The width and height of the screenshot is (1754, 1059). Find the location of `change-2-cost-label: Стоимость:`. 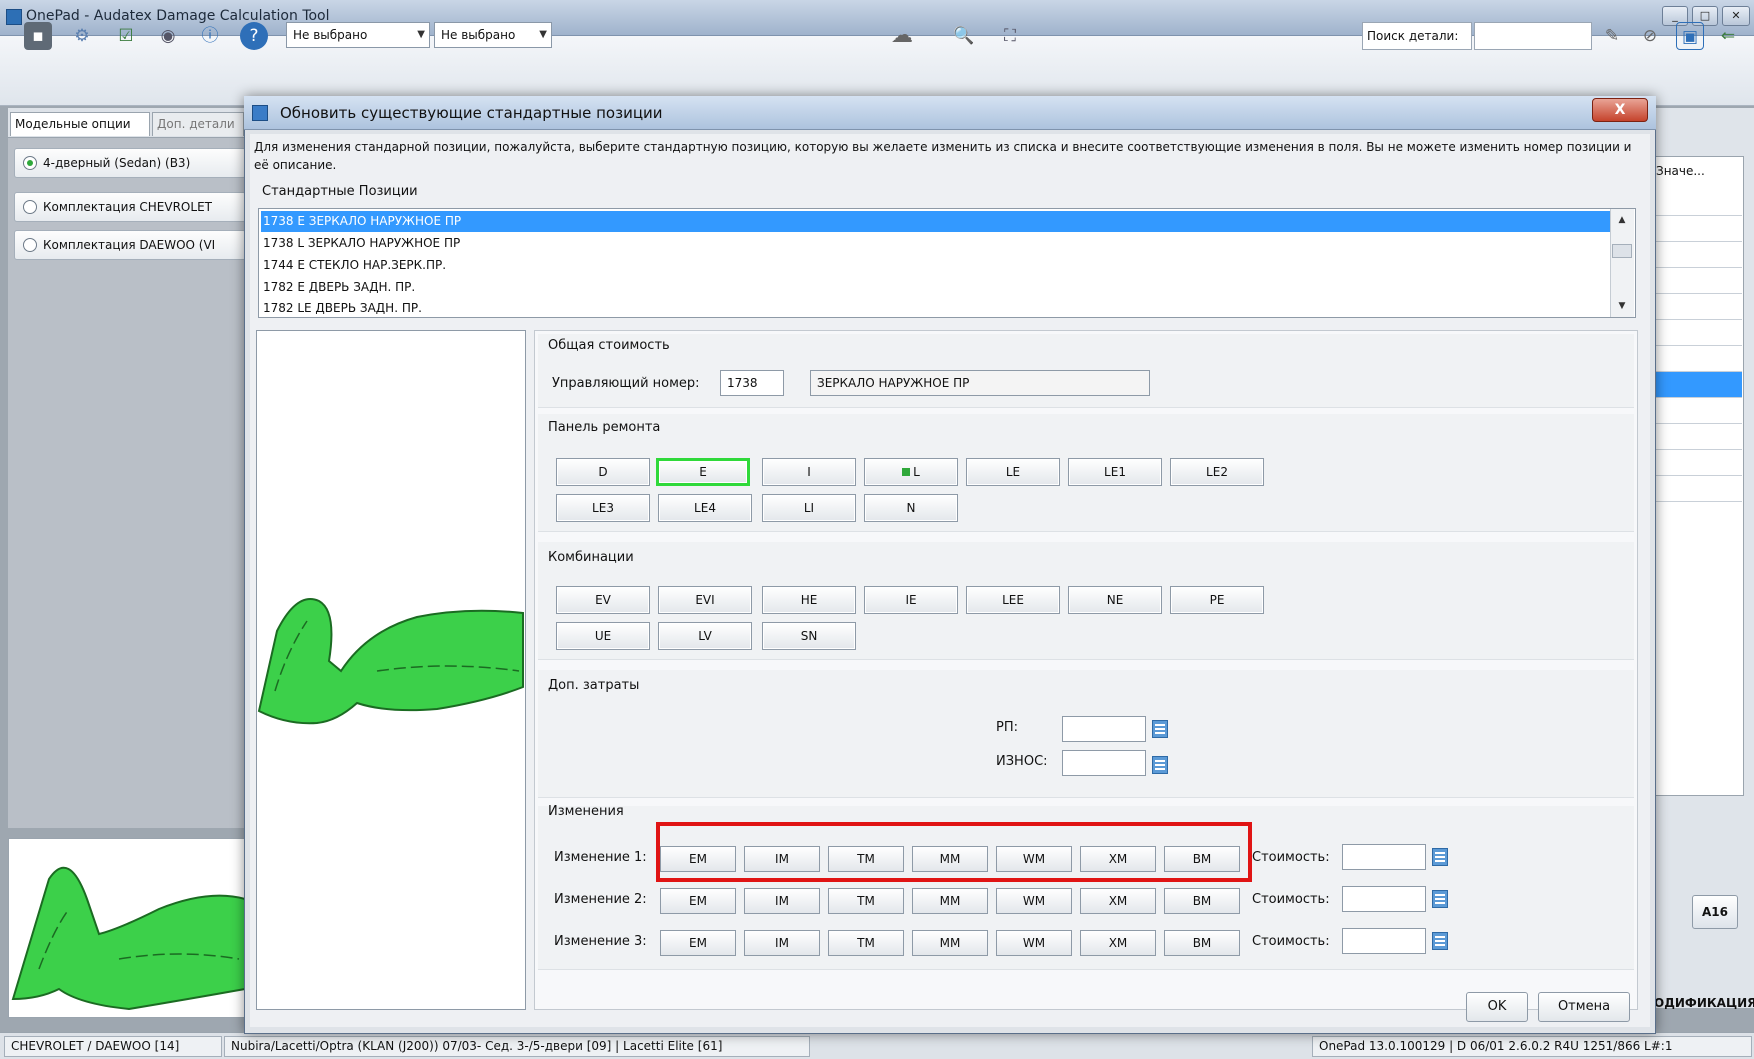

change-2-cost-label: Стоимость: is located at coordinates (1291, 899).